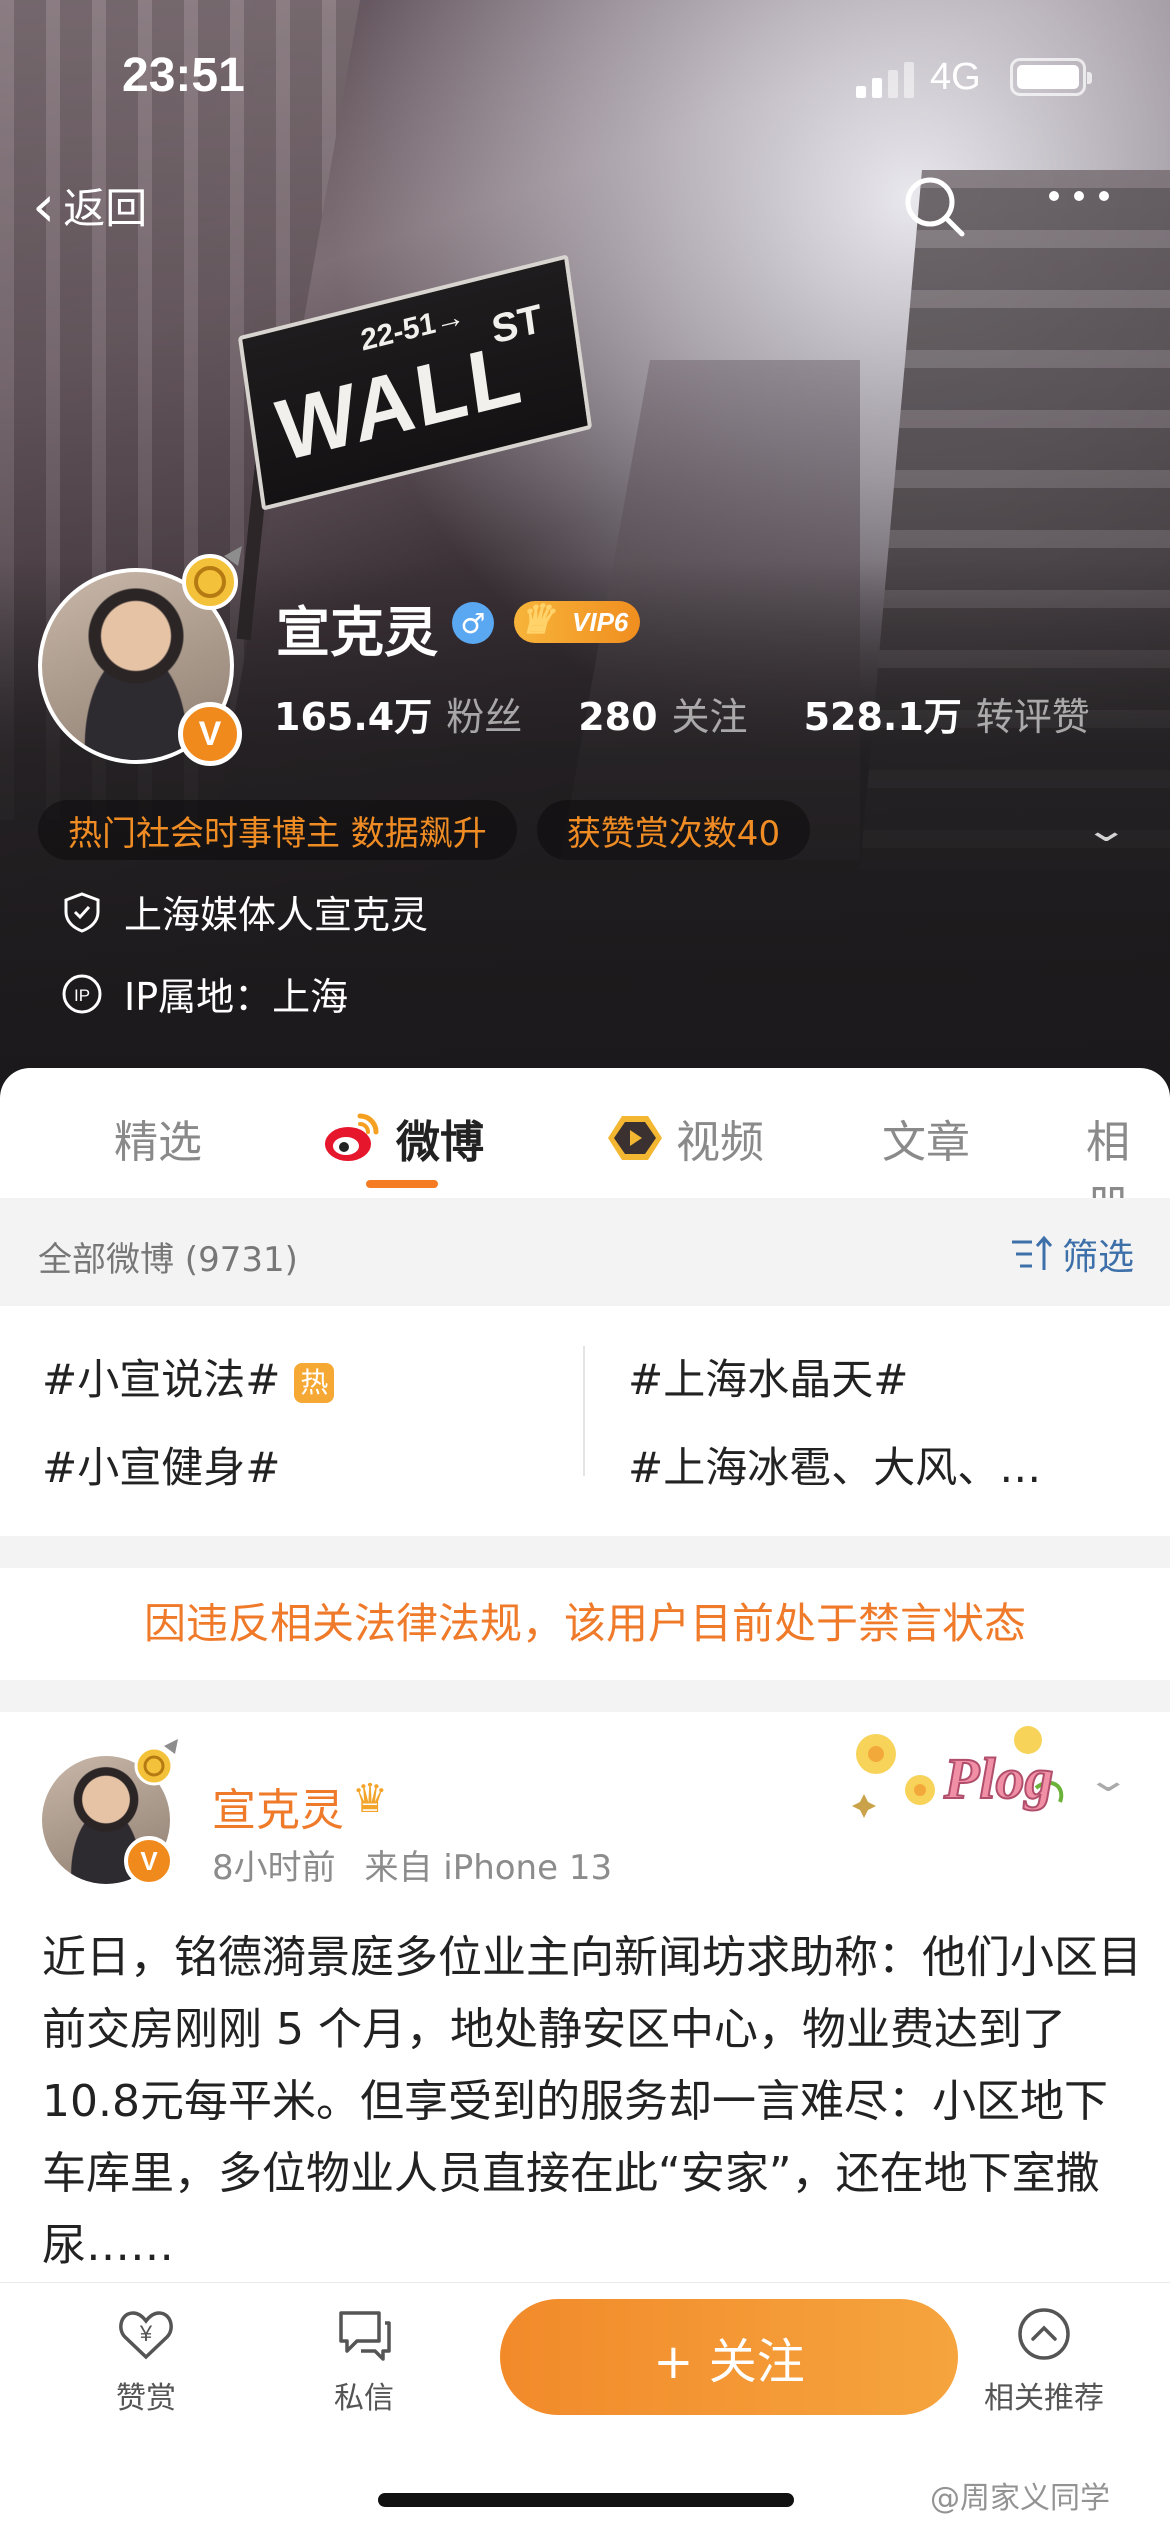 The image size is (1170, 2532). What do you see at coordinates (768, 1379) in the screenshot?
I see `topic-label: #上海水晶天#` at bounding box center [768, 1379].